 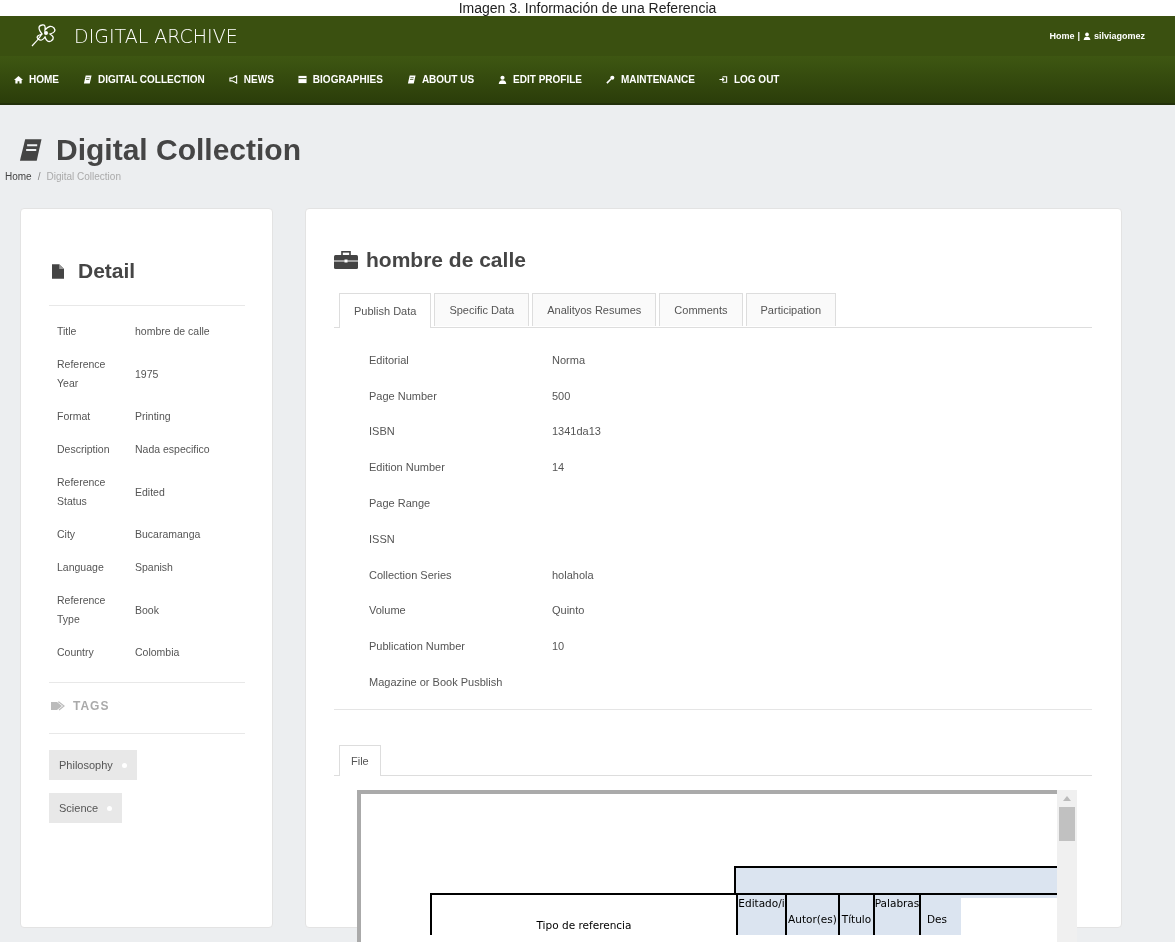 I want to click on field-label: ISSN, so click(x=382, y=538).